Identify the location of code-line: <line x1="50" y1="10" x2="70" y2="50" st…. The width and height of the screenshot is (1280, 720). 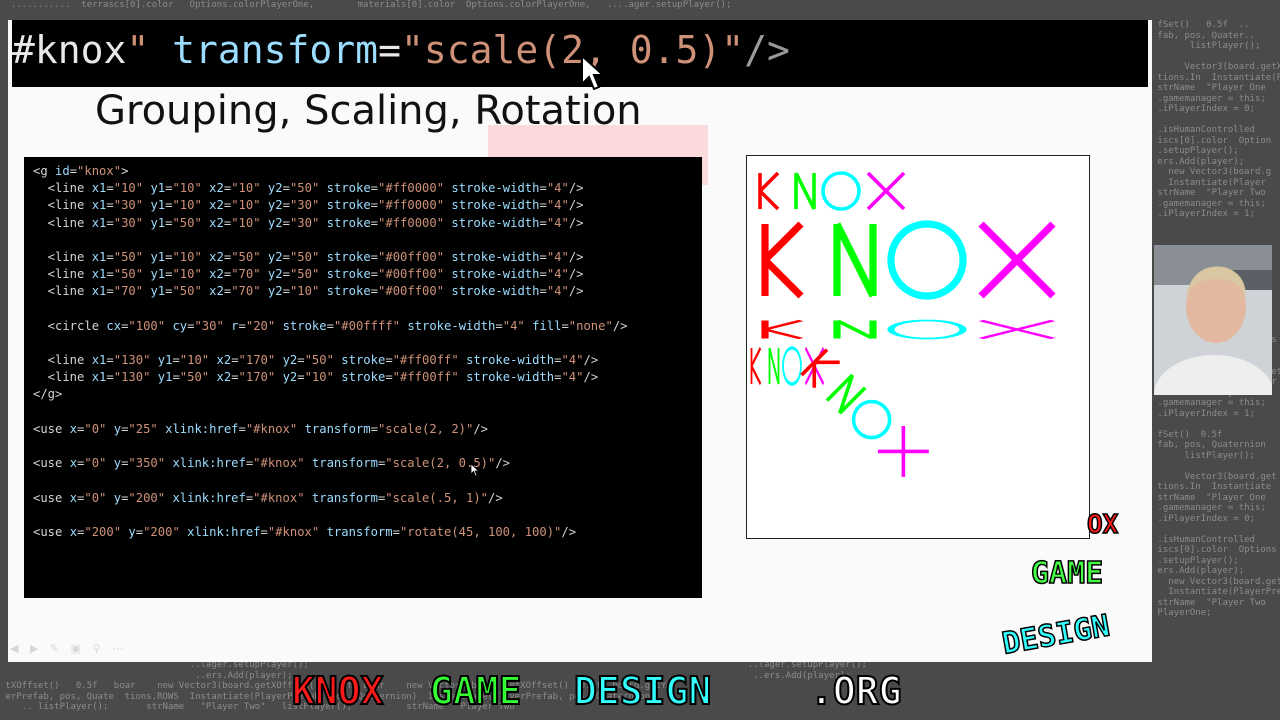
(330, 274).